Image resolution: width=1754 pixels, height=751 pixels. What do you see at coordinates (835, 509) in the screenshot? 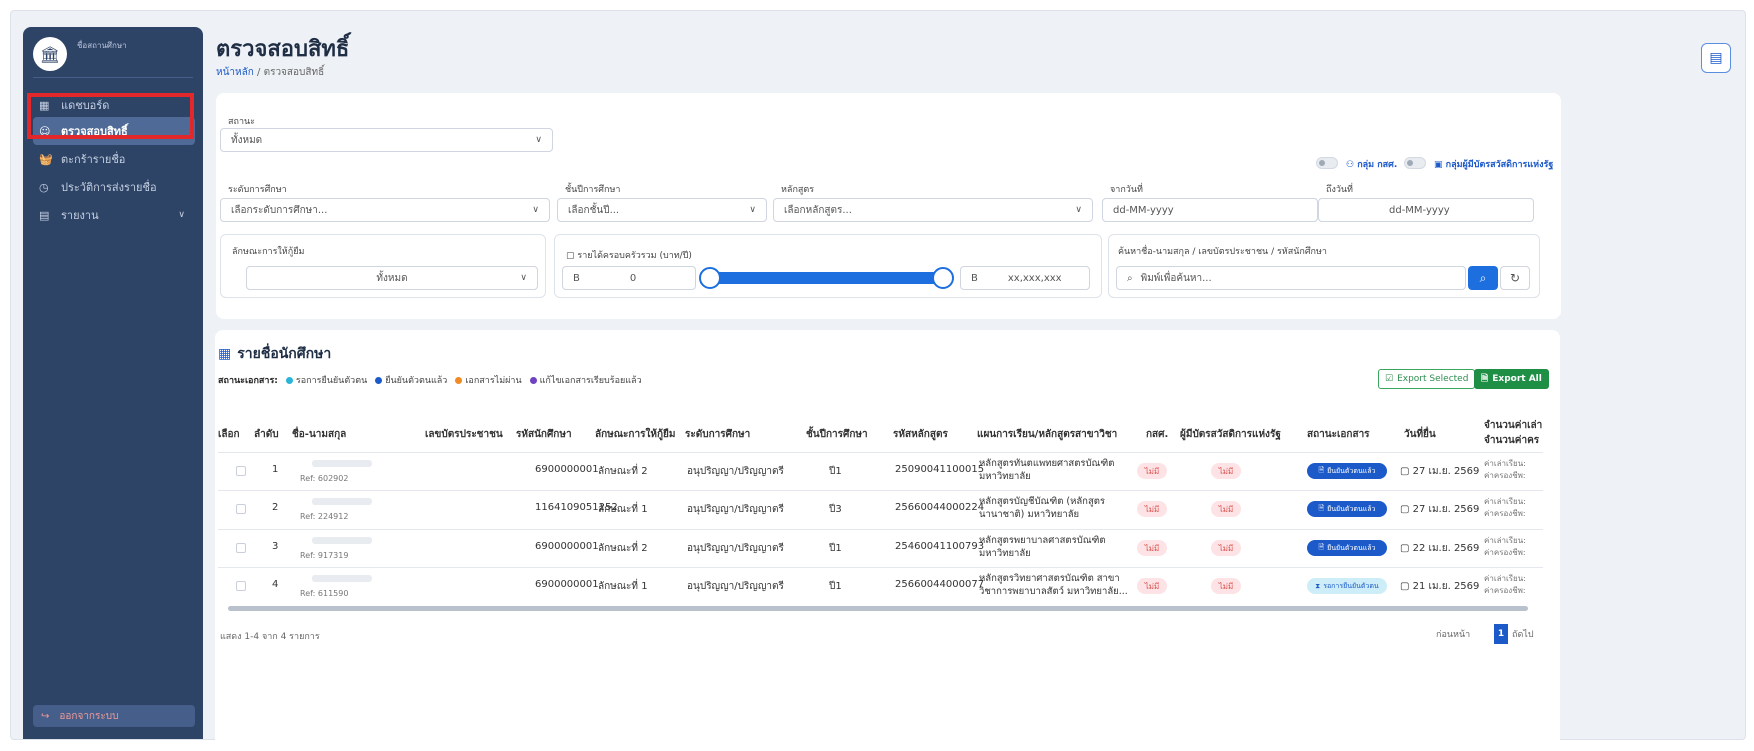
I see `row-year: ปี3` at bounding box center [835, 509].